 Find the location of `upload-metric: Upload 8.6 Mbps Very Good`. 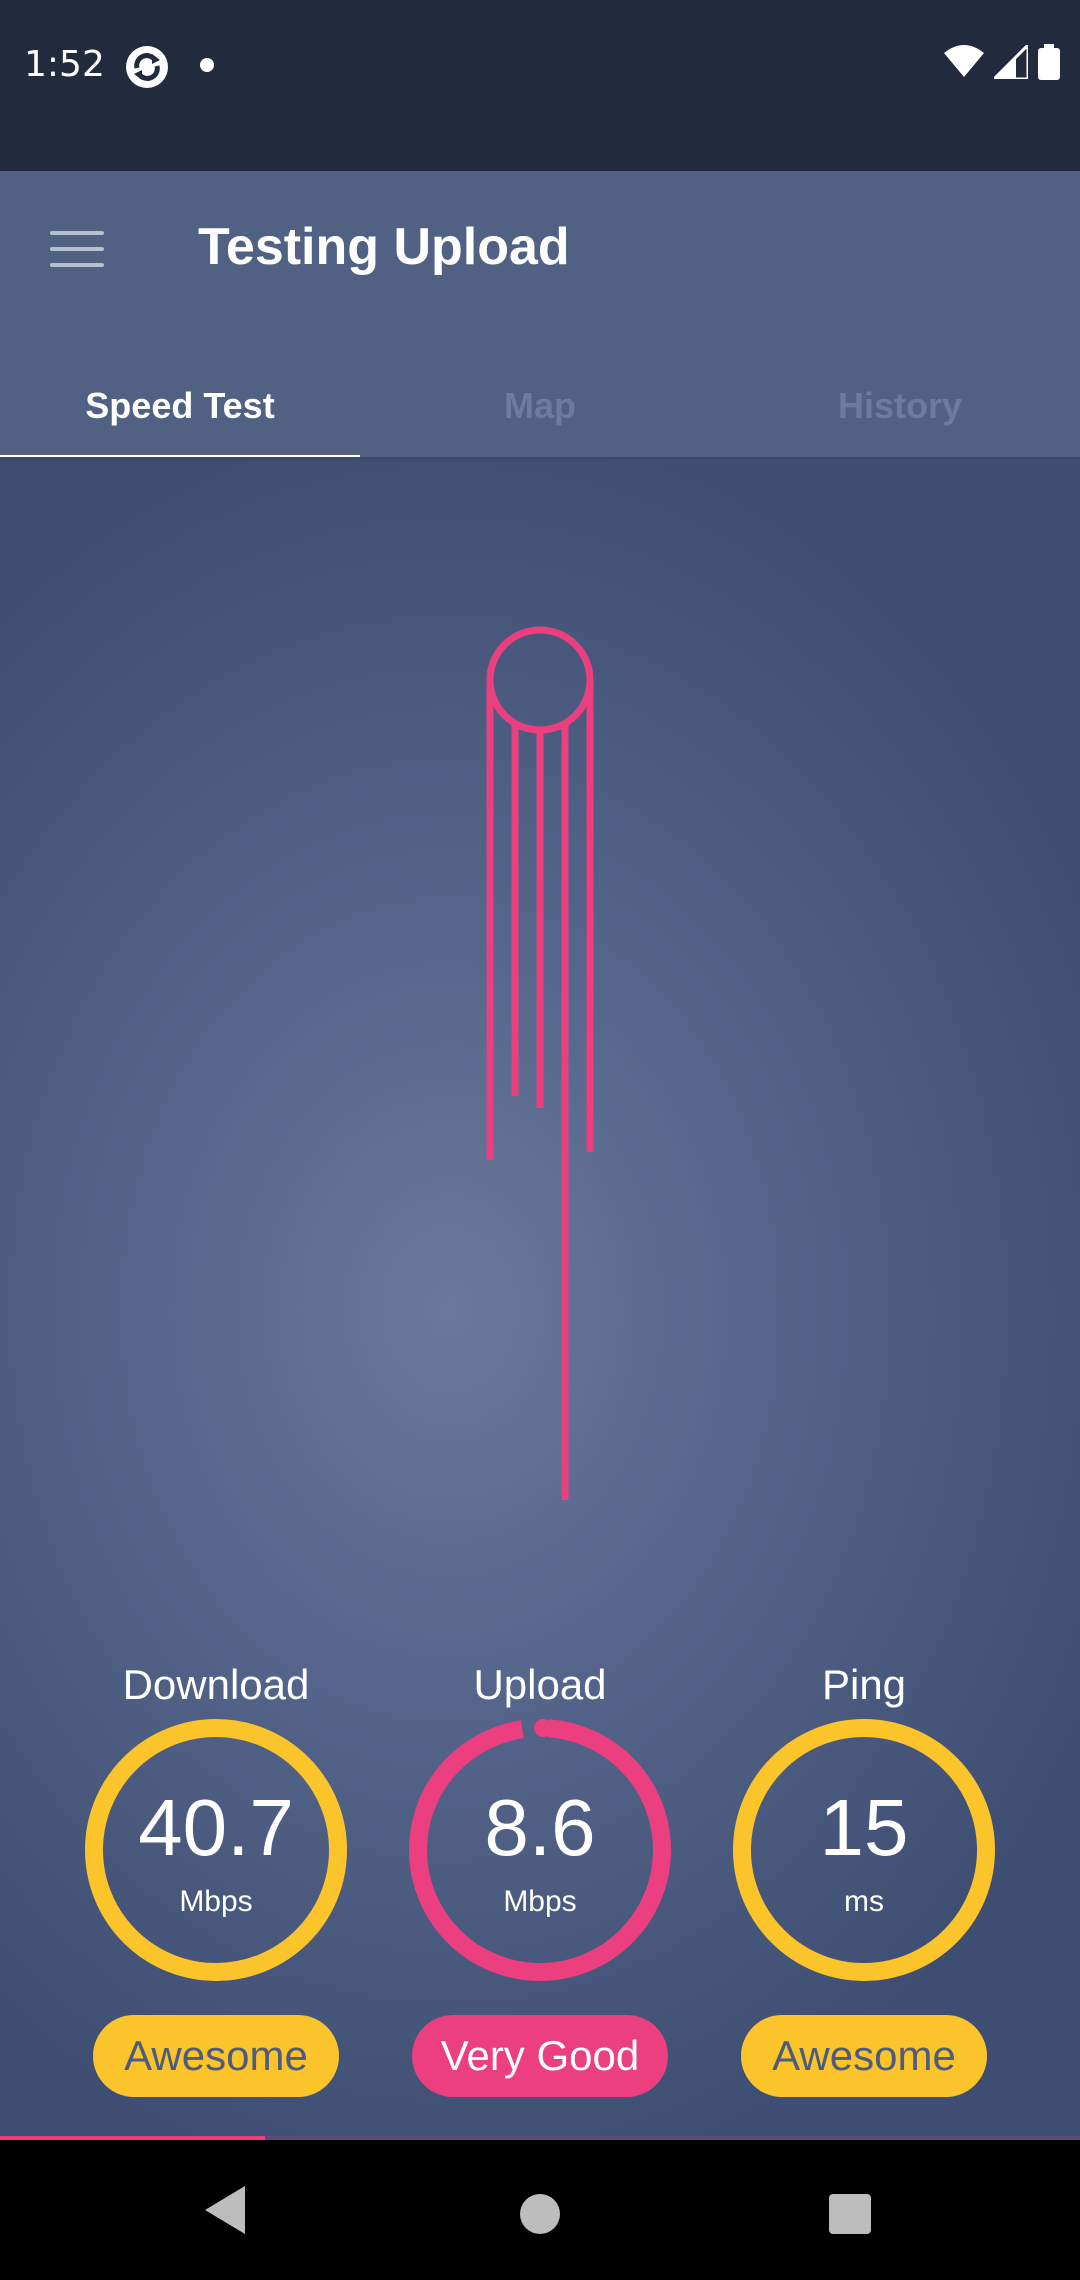

upload-metric: Upload 8.6 Mbps Very Good is located at coordinates (540, 1876).